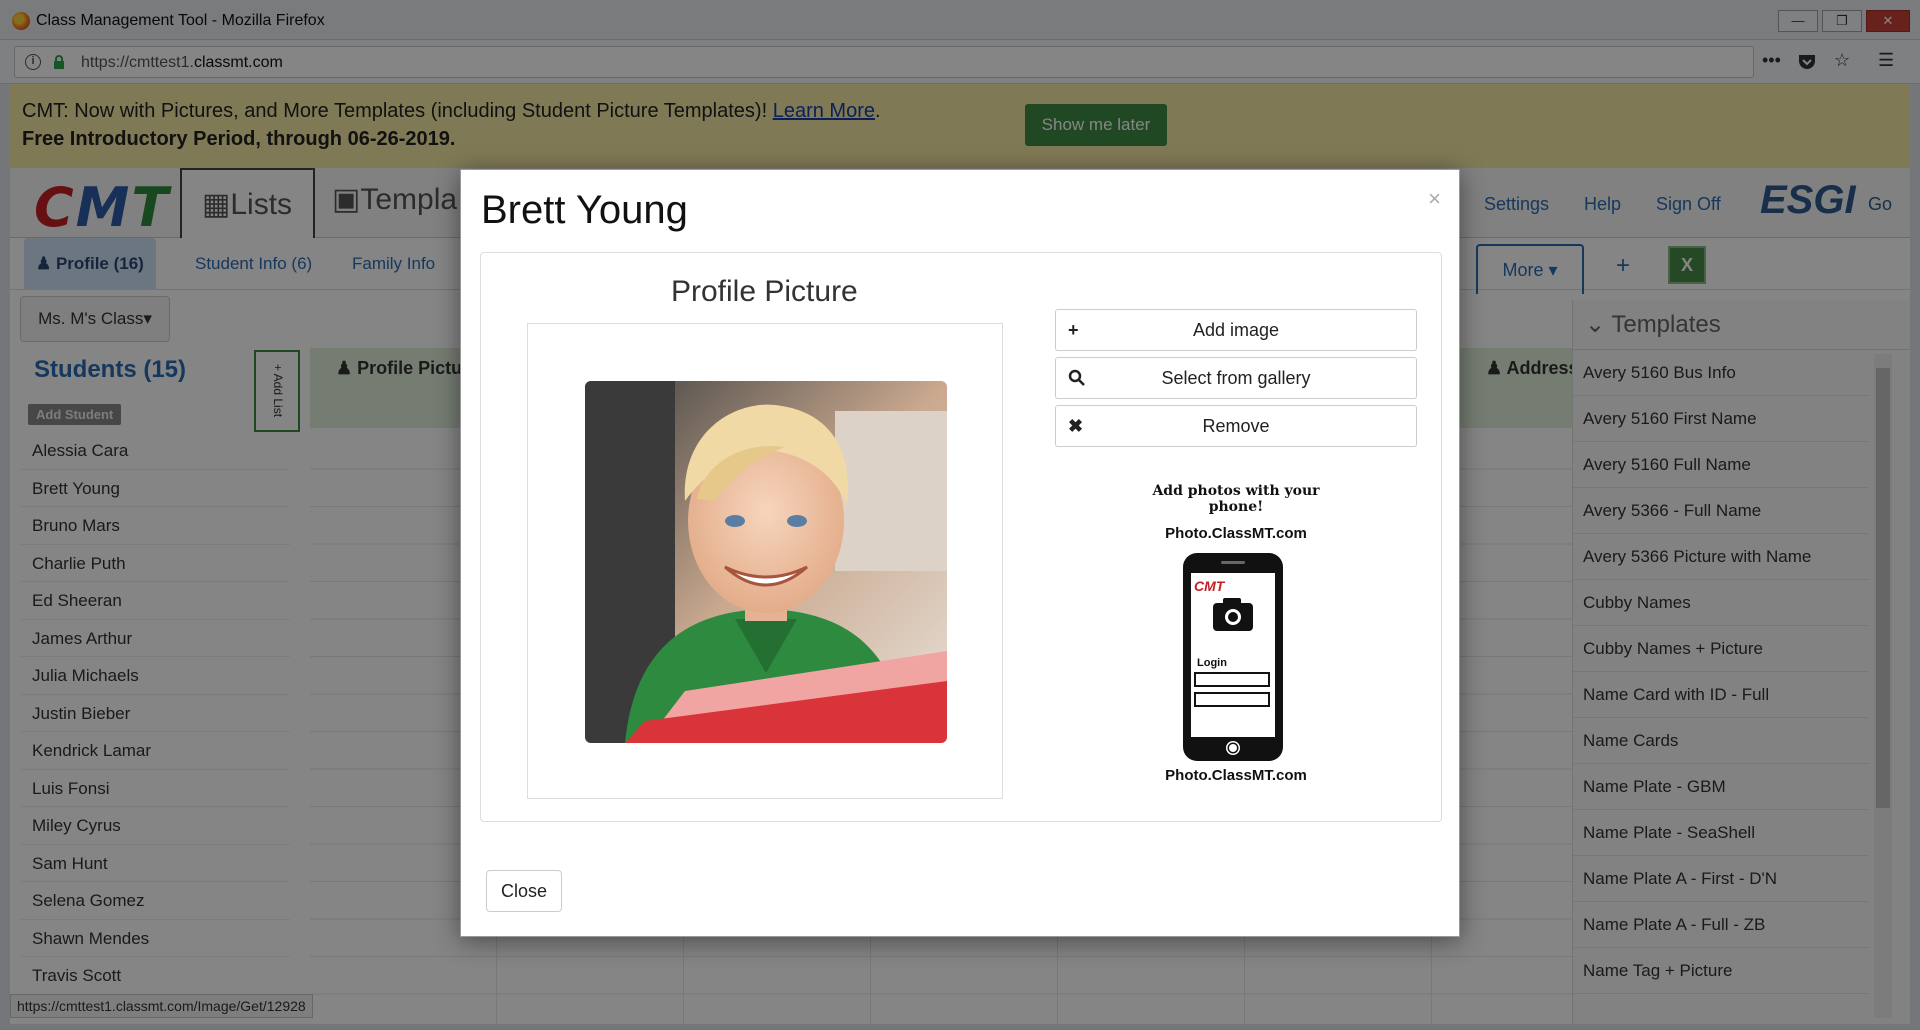 The width and height of the screenshot is (1920, 1030). I want to click on profile-picture-frame, so click(765, 561).